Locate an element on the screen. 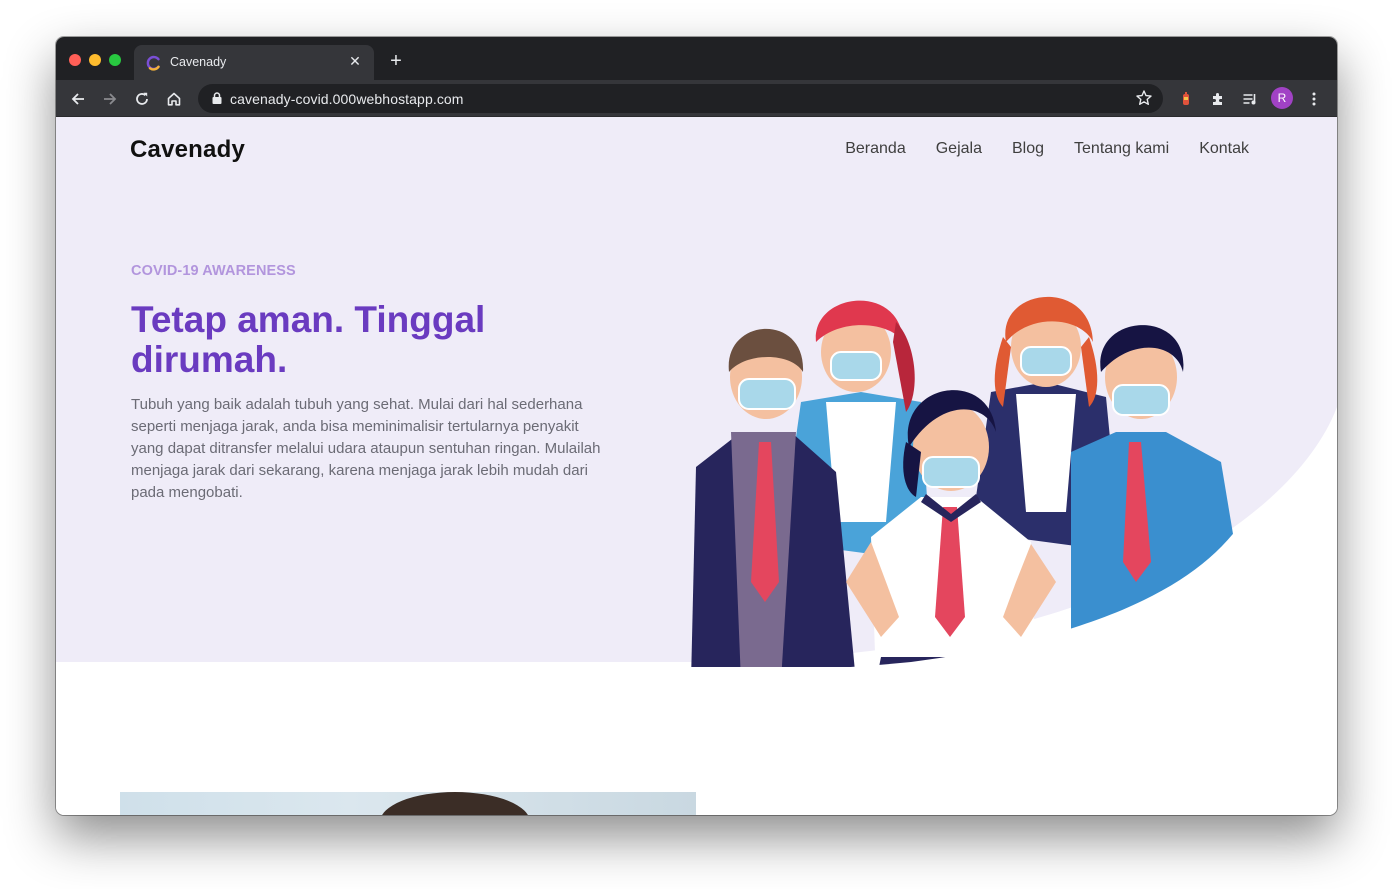  hero-headline: Tetap aman. Tinggal dirumah. is located at coordinates (308, 339).